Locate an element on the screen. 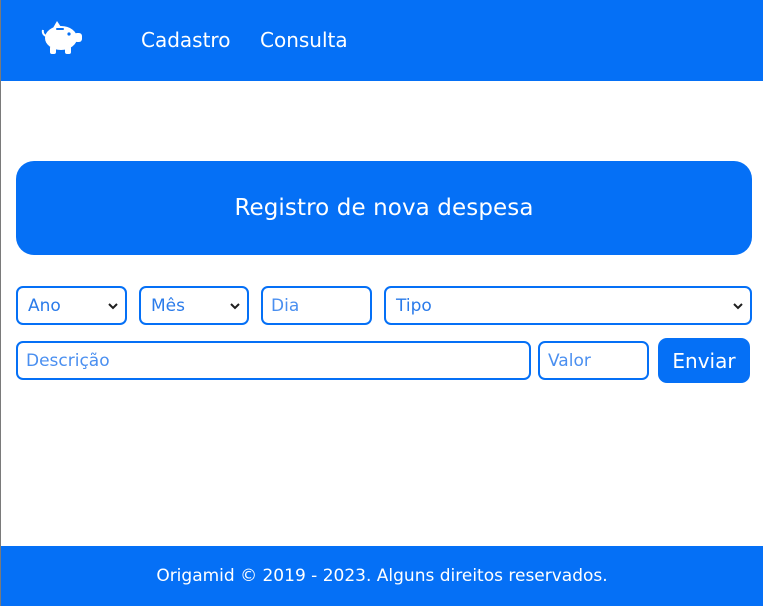 This screenshot has width=763, height=606. tipo-select: Tipo is located at coordinates (568, 305).